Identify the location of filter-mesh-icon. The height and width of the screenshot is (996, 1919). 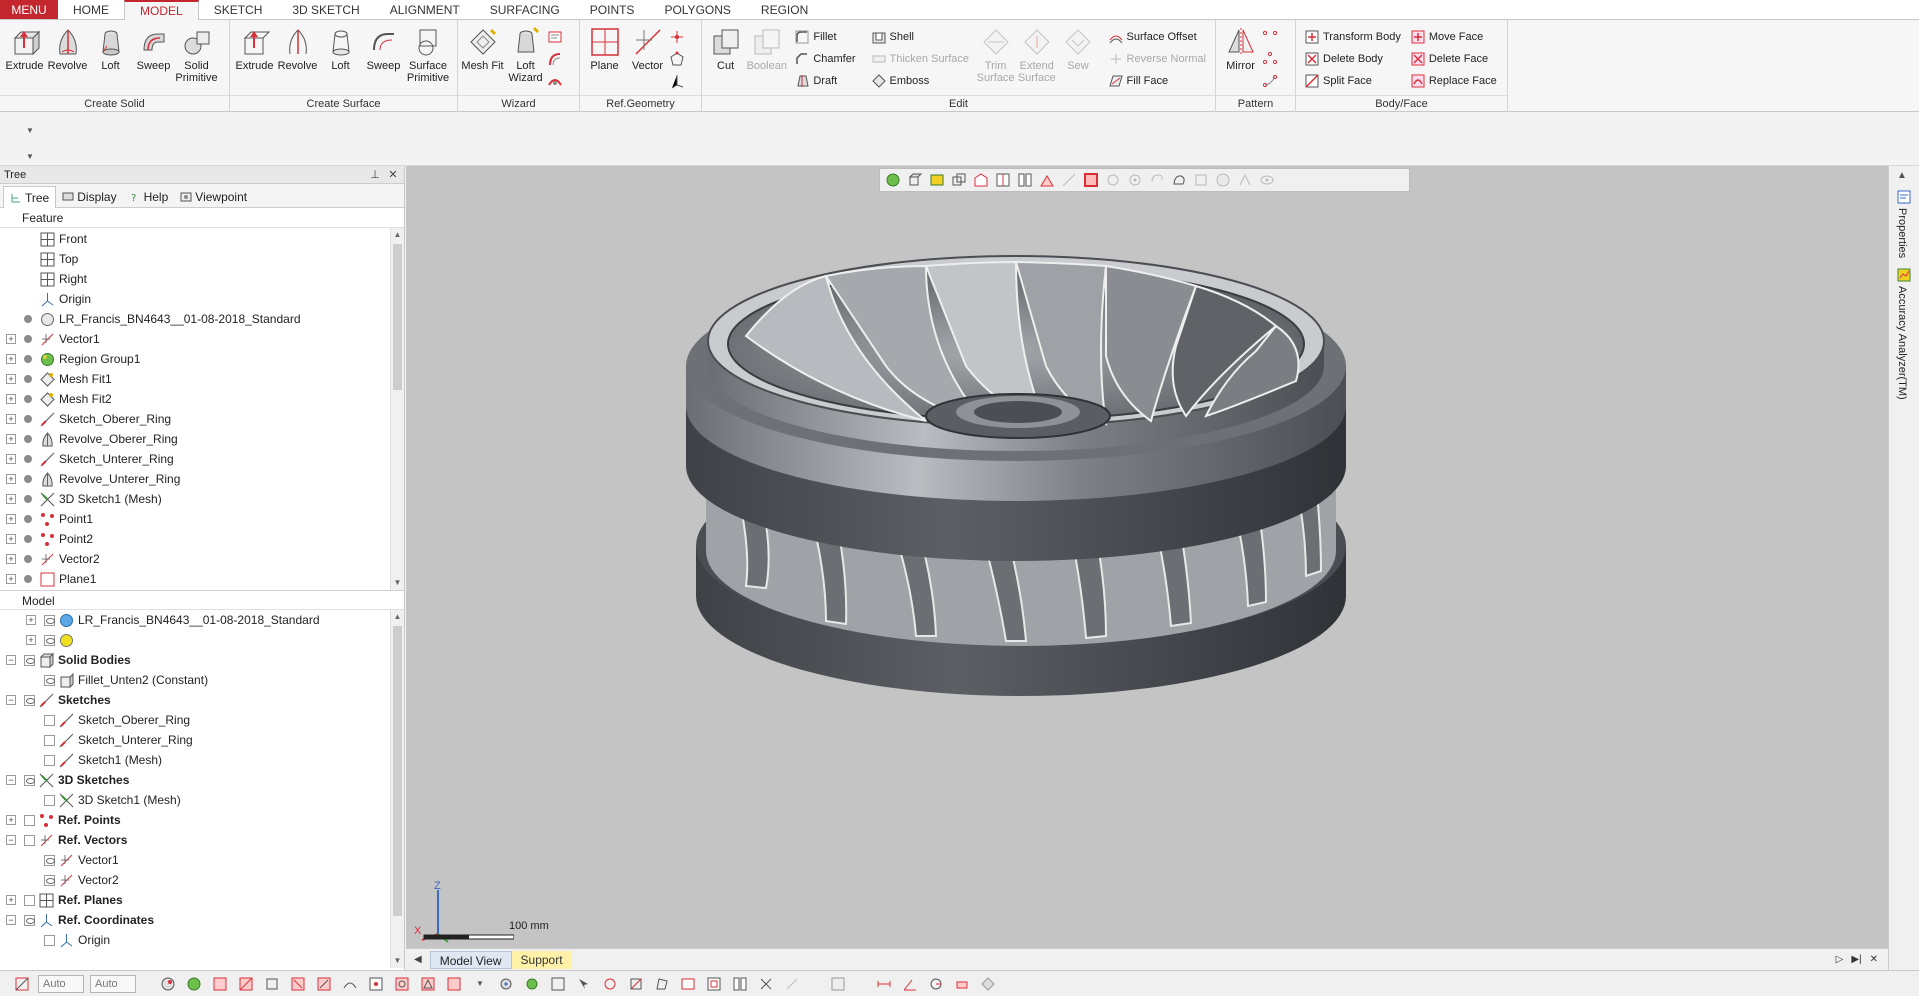
(402, 984).